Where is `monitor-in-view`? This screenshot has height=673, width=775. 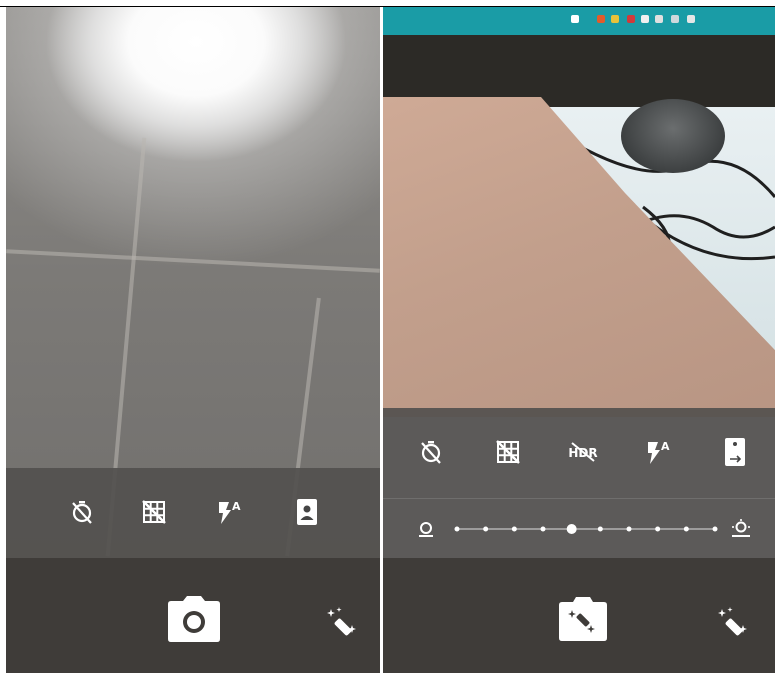
monitor-in-view is located at coordinates (579, 57).